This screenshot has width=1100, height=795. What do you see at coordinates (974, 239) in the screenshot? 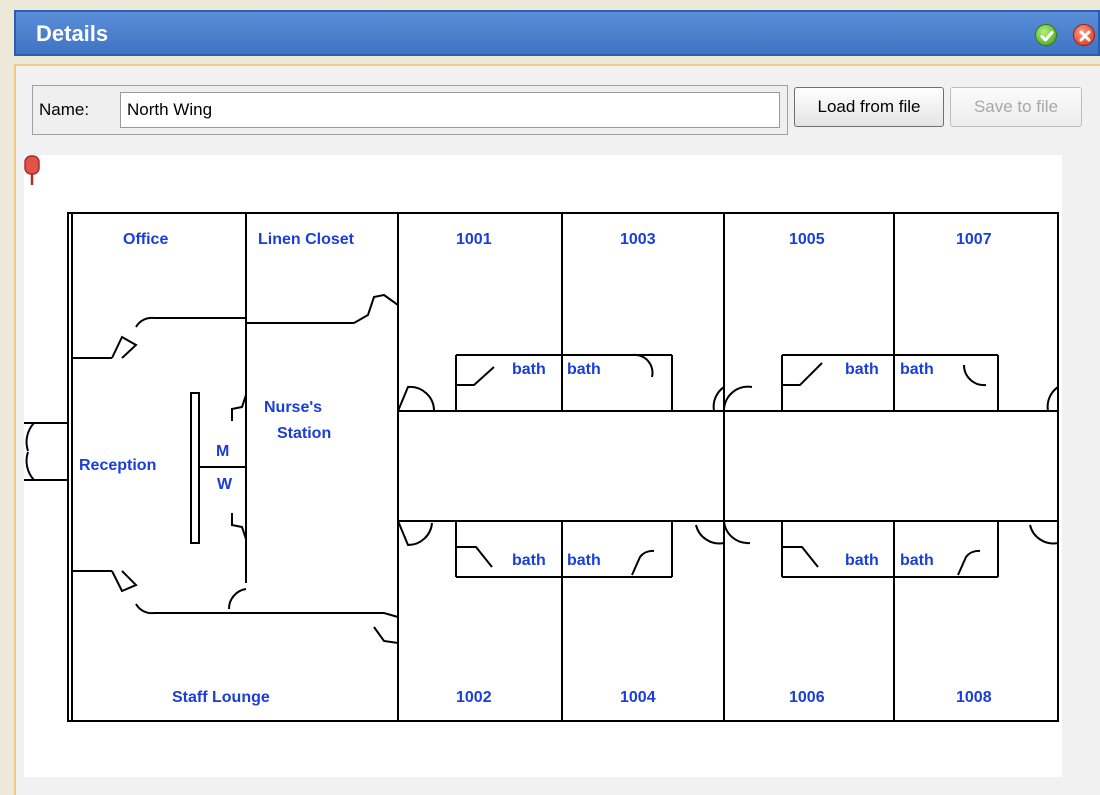
I see `room-1007: 1007` at bounding box center [974, 239].